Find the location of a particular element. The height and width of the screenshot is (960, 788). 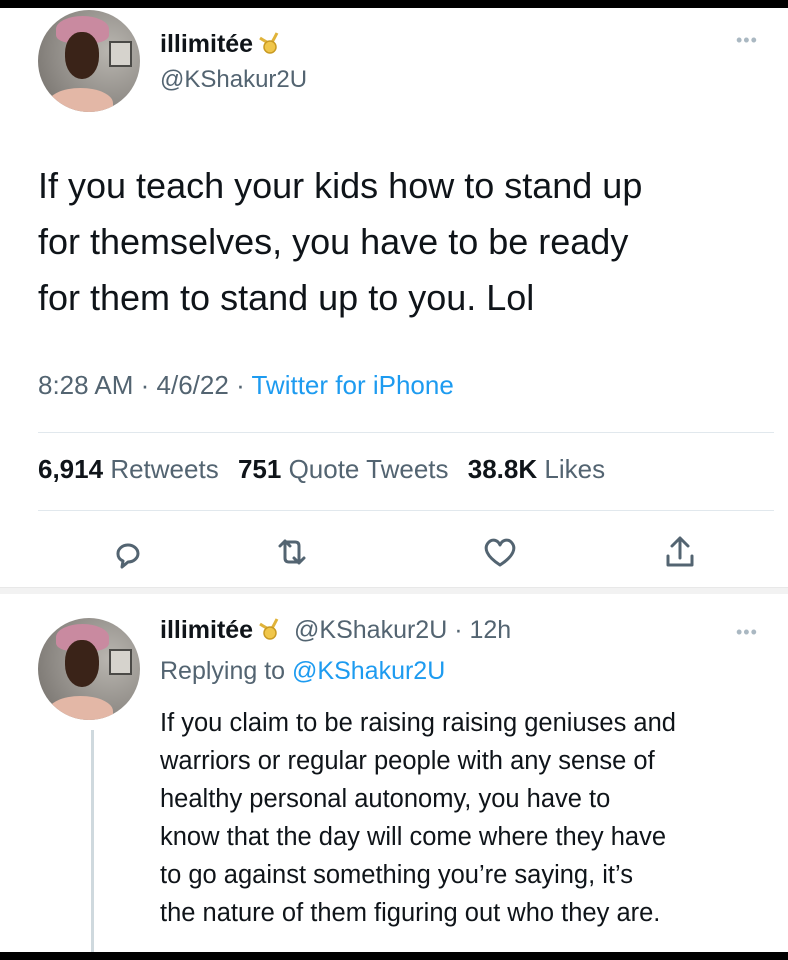

tweet-actions is located at coordinates (394, 555).